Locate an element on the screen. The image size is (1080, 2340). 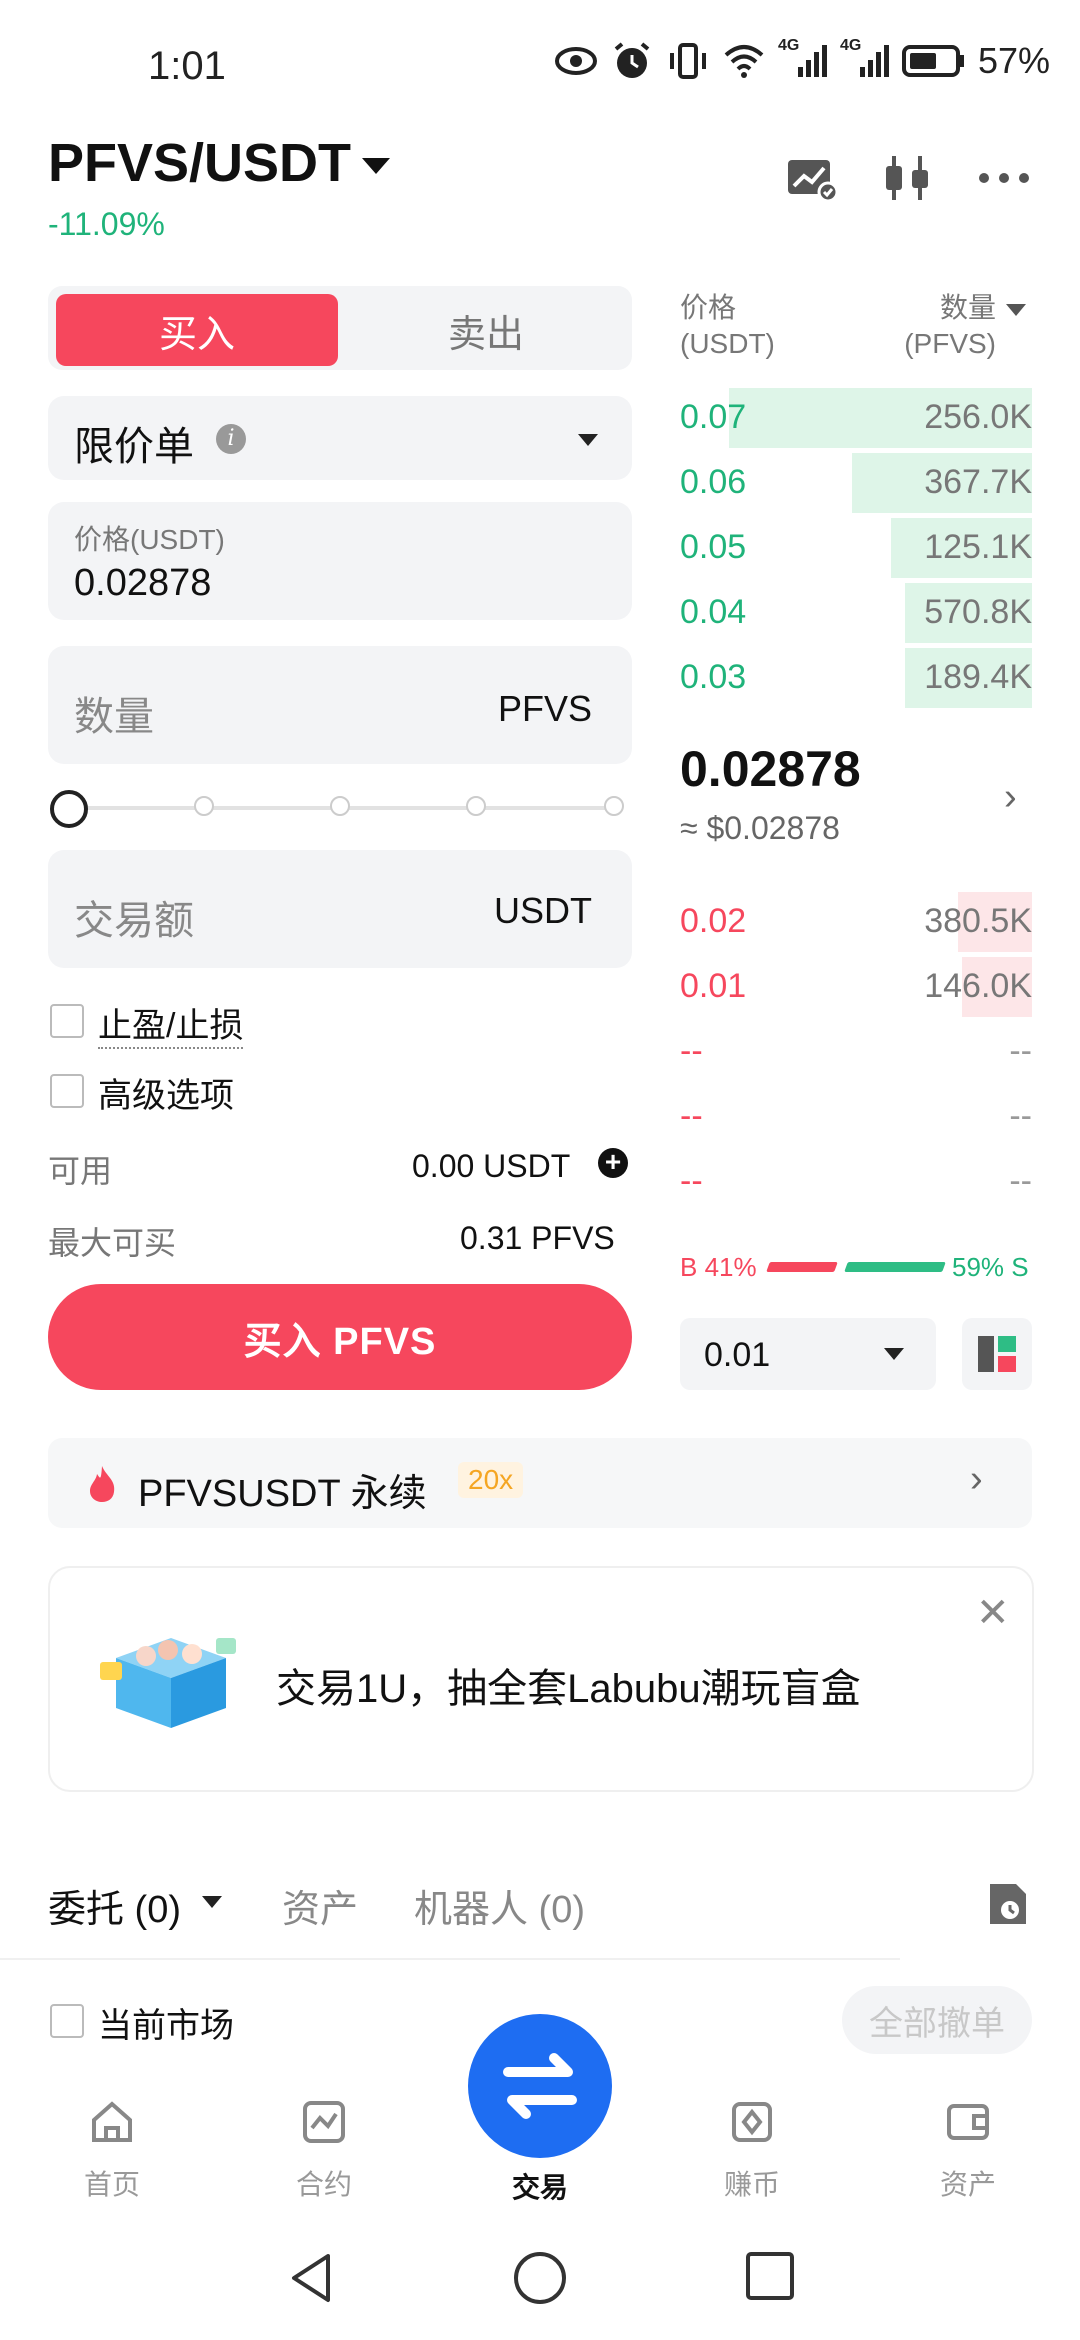
advanced-checkbox is located at coordinates (67, 1091).